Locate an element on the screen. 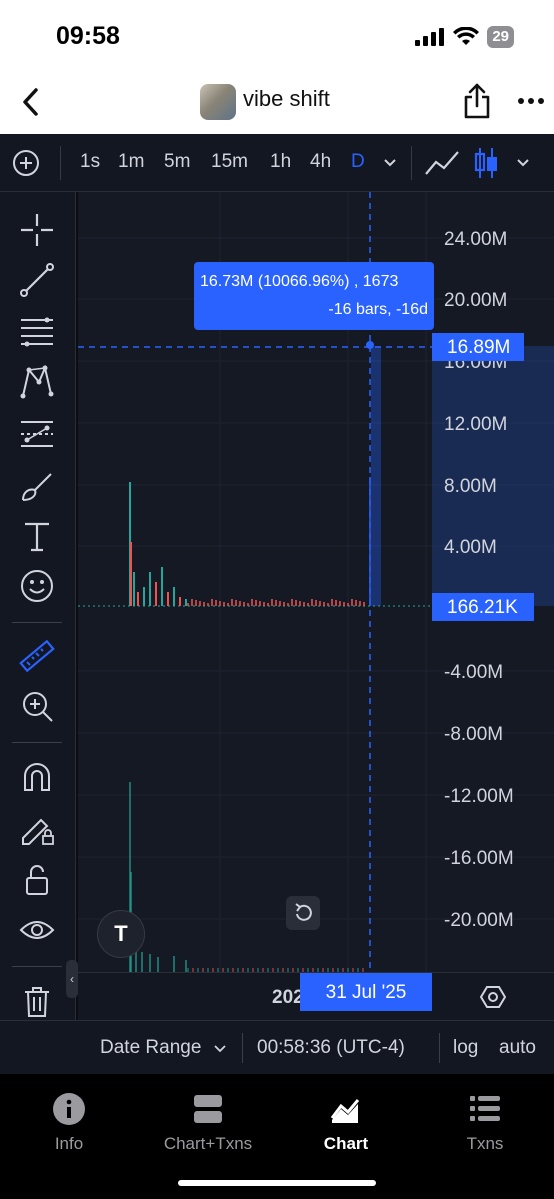 Image resolution: width=554 pixels, height=1199 pixels. status-time: 09:58 is located at coordinates (88, 36).